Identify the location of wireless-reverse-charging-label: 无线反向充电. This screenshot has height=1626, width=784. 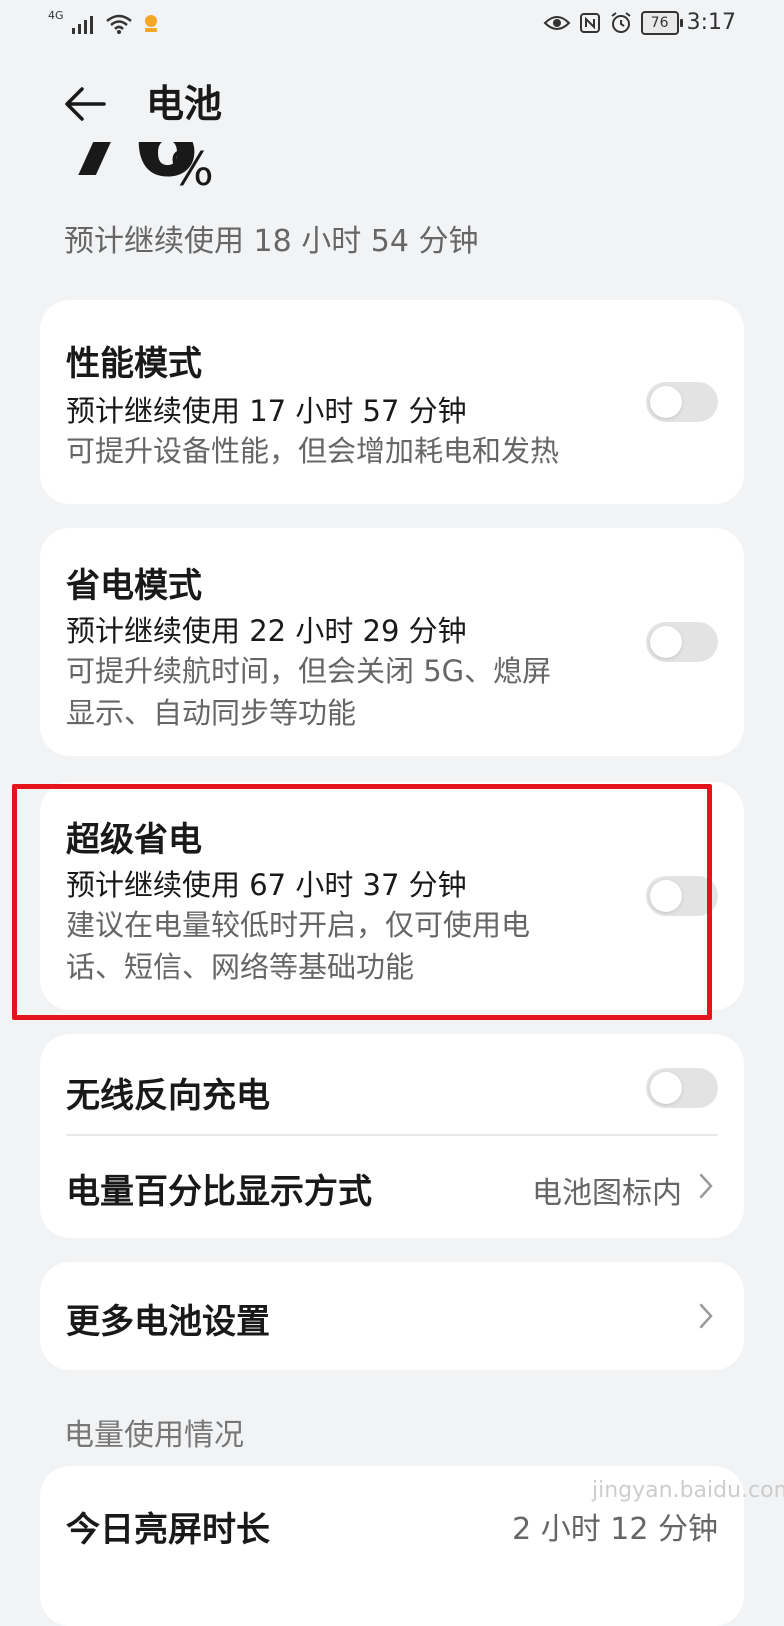
(168, 1096).